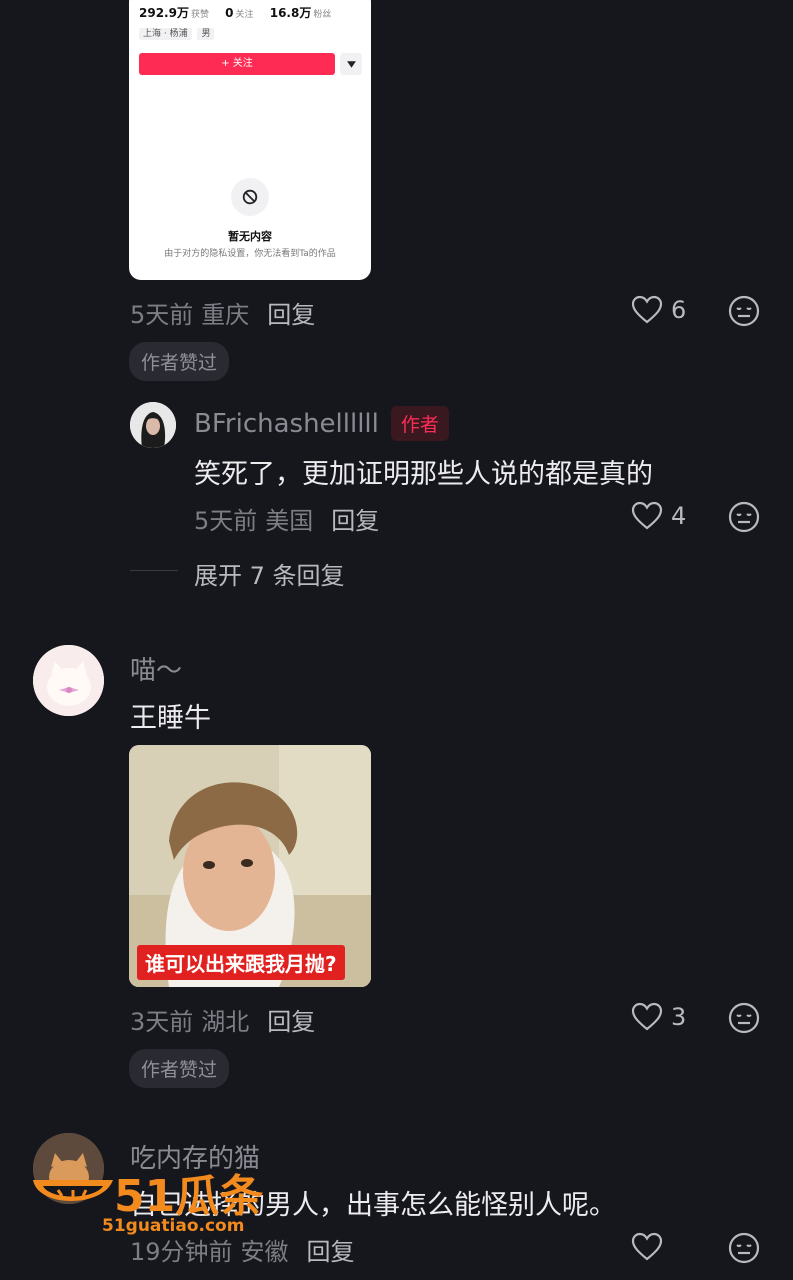  I want to click on profile-stats: 292.9万 获赞 0 关注 16.8万 粉丝, so click(241, 12).